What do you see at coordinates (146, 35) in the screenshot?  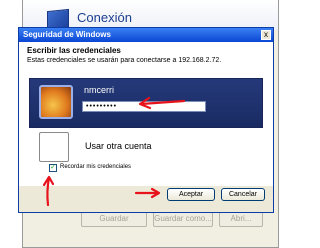 I see `dialog-title-bar: Seguridad de Windows x` at bounding box center [146, 35].